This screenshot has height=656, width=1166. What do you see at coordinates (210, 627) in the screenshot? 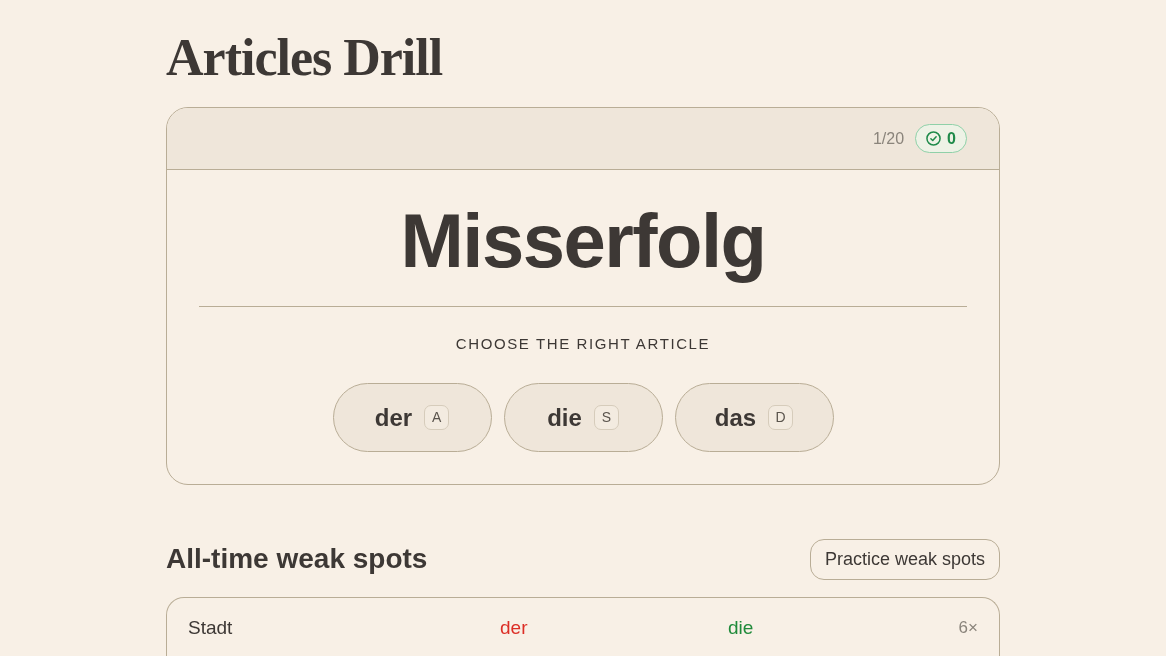
I see `word-cell-text: Stadt` at bounding box center [210, 627].